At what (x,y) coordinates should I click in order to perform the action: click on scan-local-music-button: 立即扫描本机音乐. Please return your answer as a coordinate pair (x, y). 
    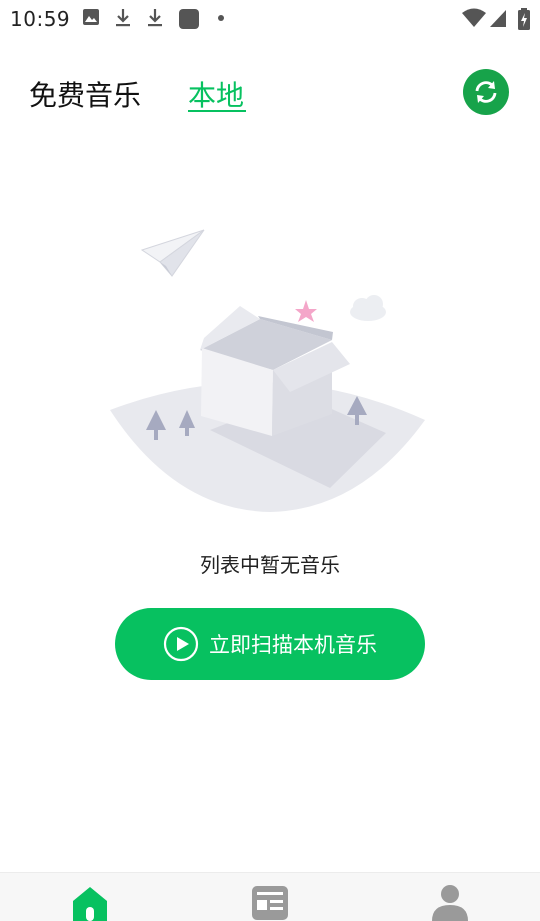
    Looking at the image, I should click on (270, 644).